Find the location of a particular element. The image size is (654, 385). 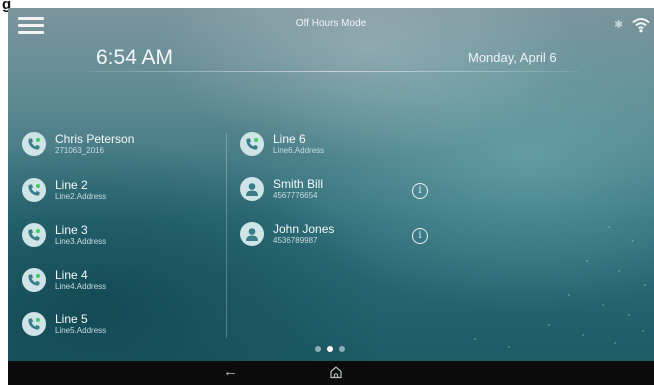

mode-title: Off Hours Mode is located at coordinates (331, 23).